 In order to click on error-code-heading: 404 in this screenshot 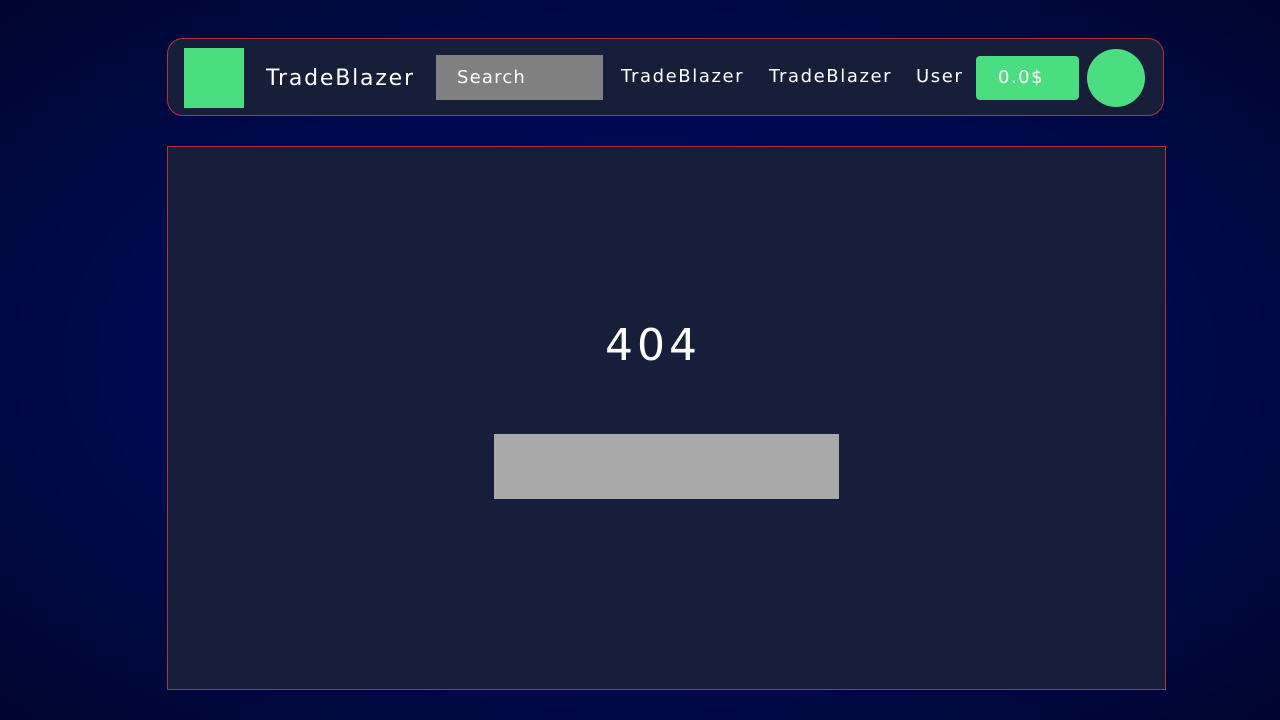, I will do `click(653, 345)`.